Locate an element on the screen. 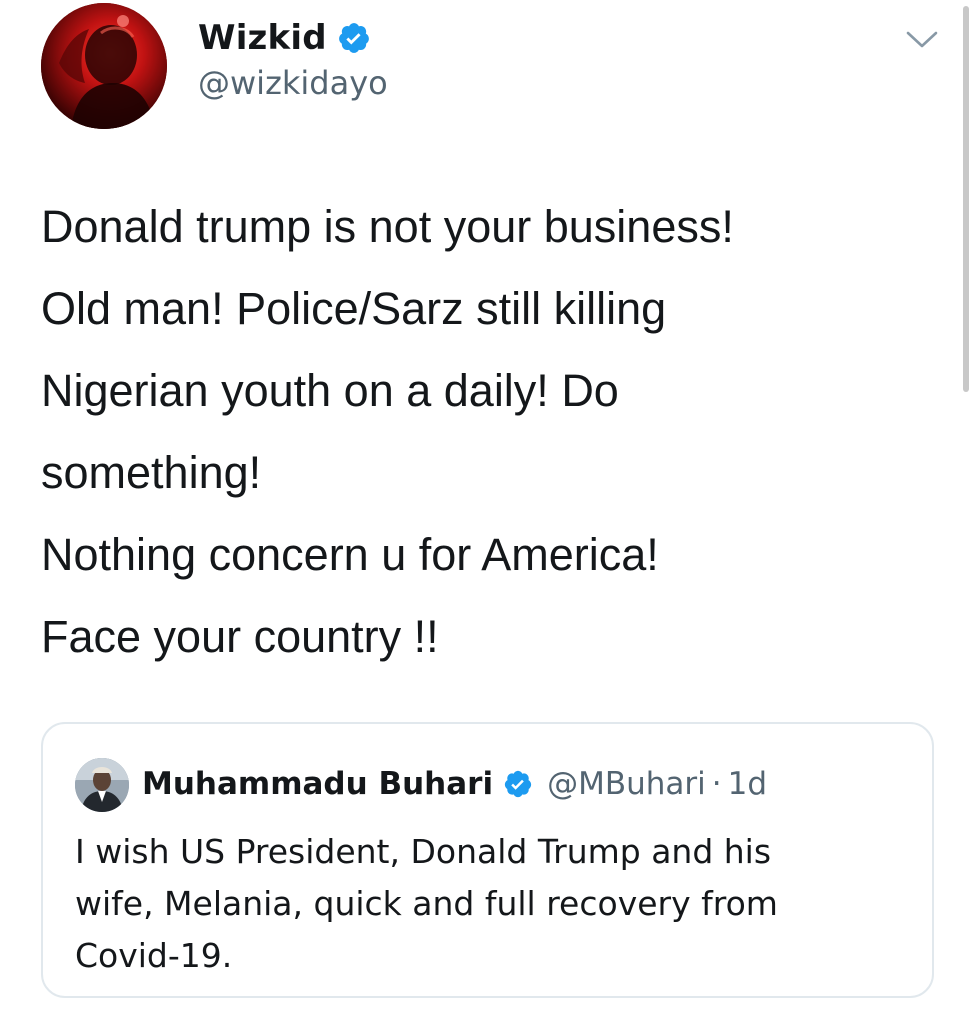  tweet-line: Face your country !! is located at coordinates (240, 636).